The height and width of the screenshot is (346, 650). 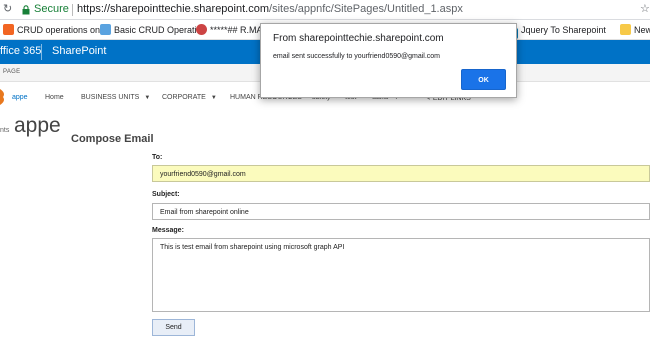 What do you see at coordinates (5, 130) in the screenshot?
I see `breadcrumb-prefix: nts` at bounding box center [5, 130].